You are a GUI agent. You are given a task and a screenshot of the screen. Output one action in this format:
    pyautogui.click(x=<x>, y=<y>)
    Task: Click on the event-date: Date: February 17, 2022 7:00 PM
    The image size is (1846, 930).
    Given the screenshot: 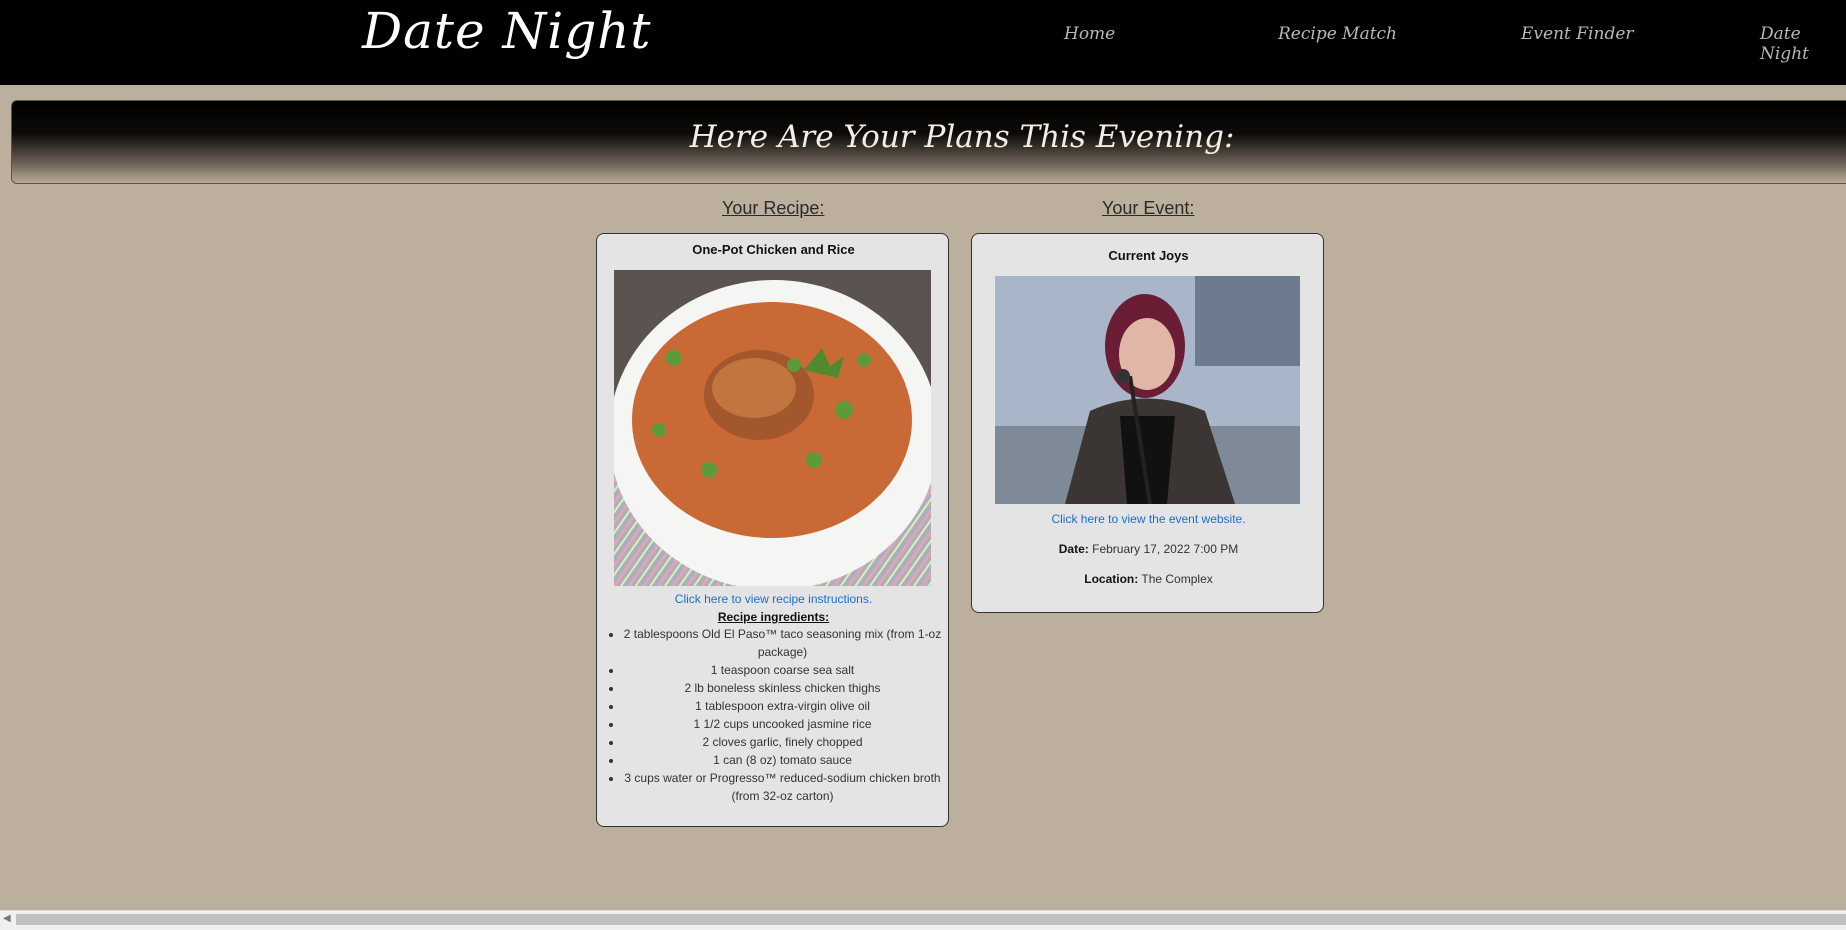 What is the action you would take?
    pyautogui.click(x=1148, y=549)
    